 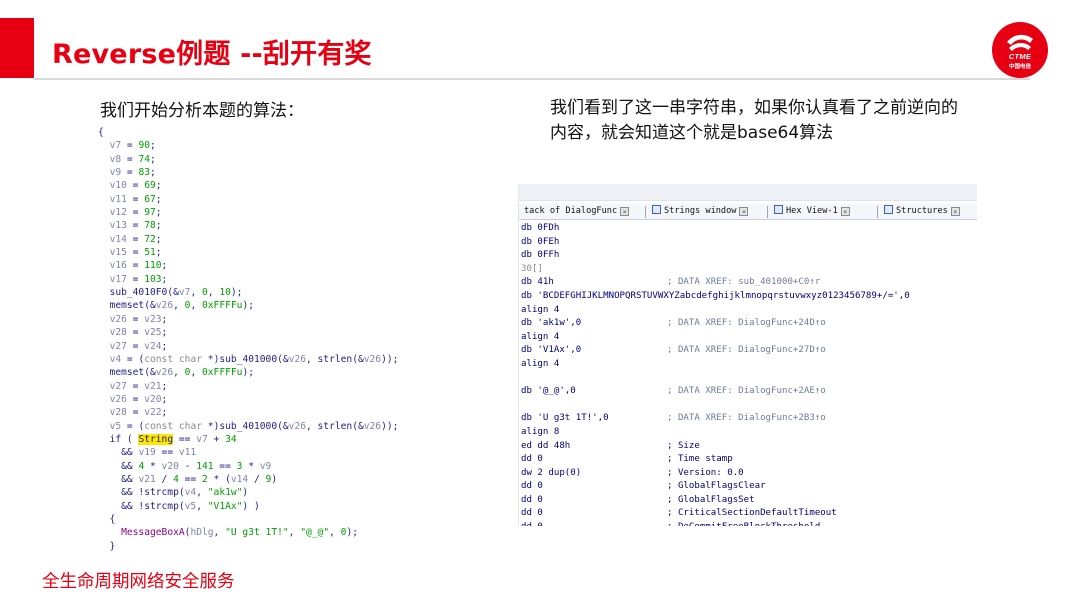 What do you see at coordinates (212, 54) in the screenshot?
I see `slide-title: Reverse例题 --刮开有奖` at bounding box center [212, 54].